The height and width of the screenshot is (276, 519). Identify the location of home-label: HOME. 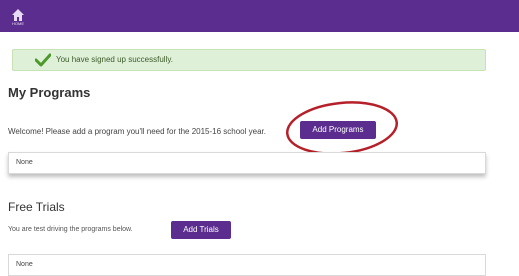
(18, 23).